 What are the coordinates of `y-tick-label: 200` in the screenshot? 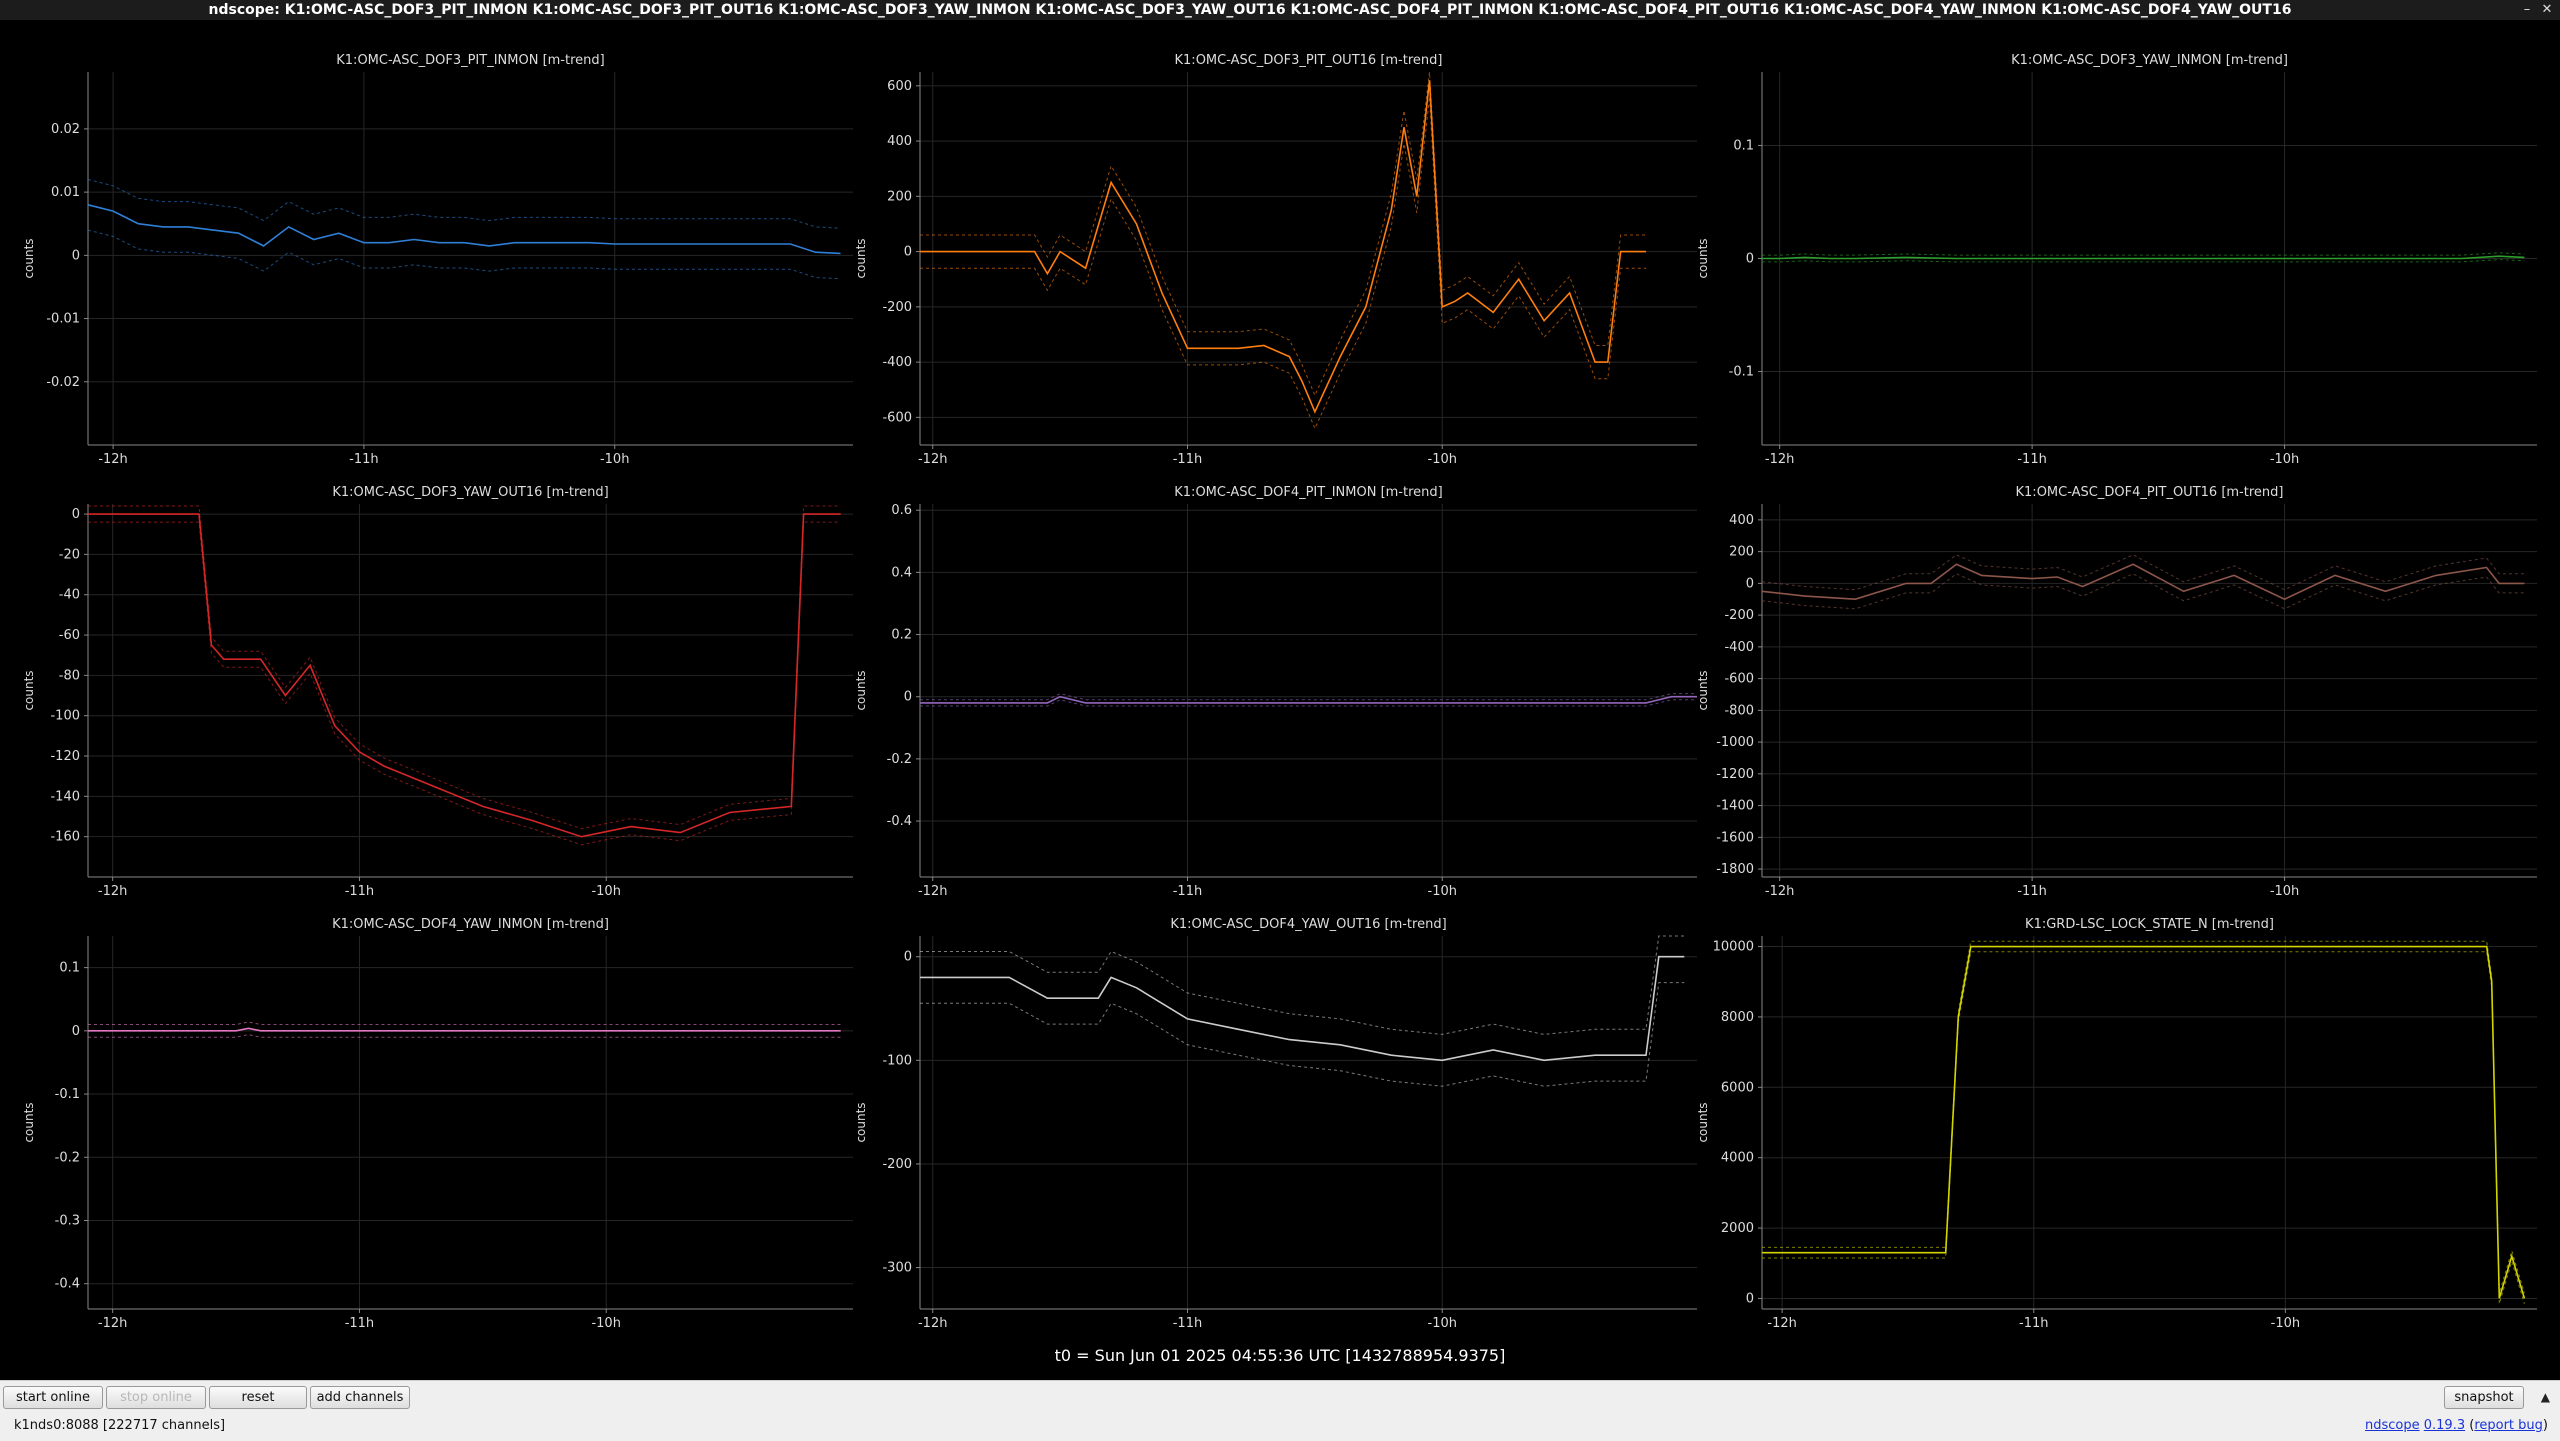 It's located at (1741, 552).